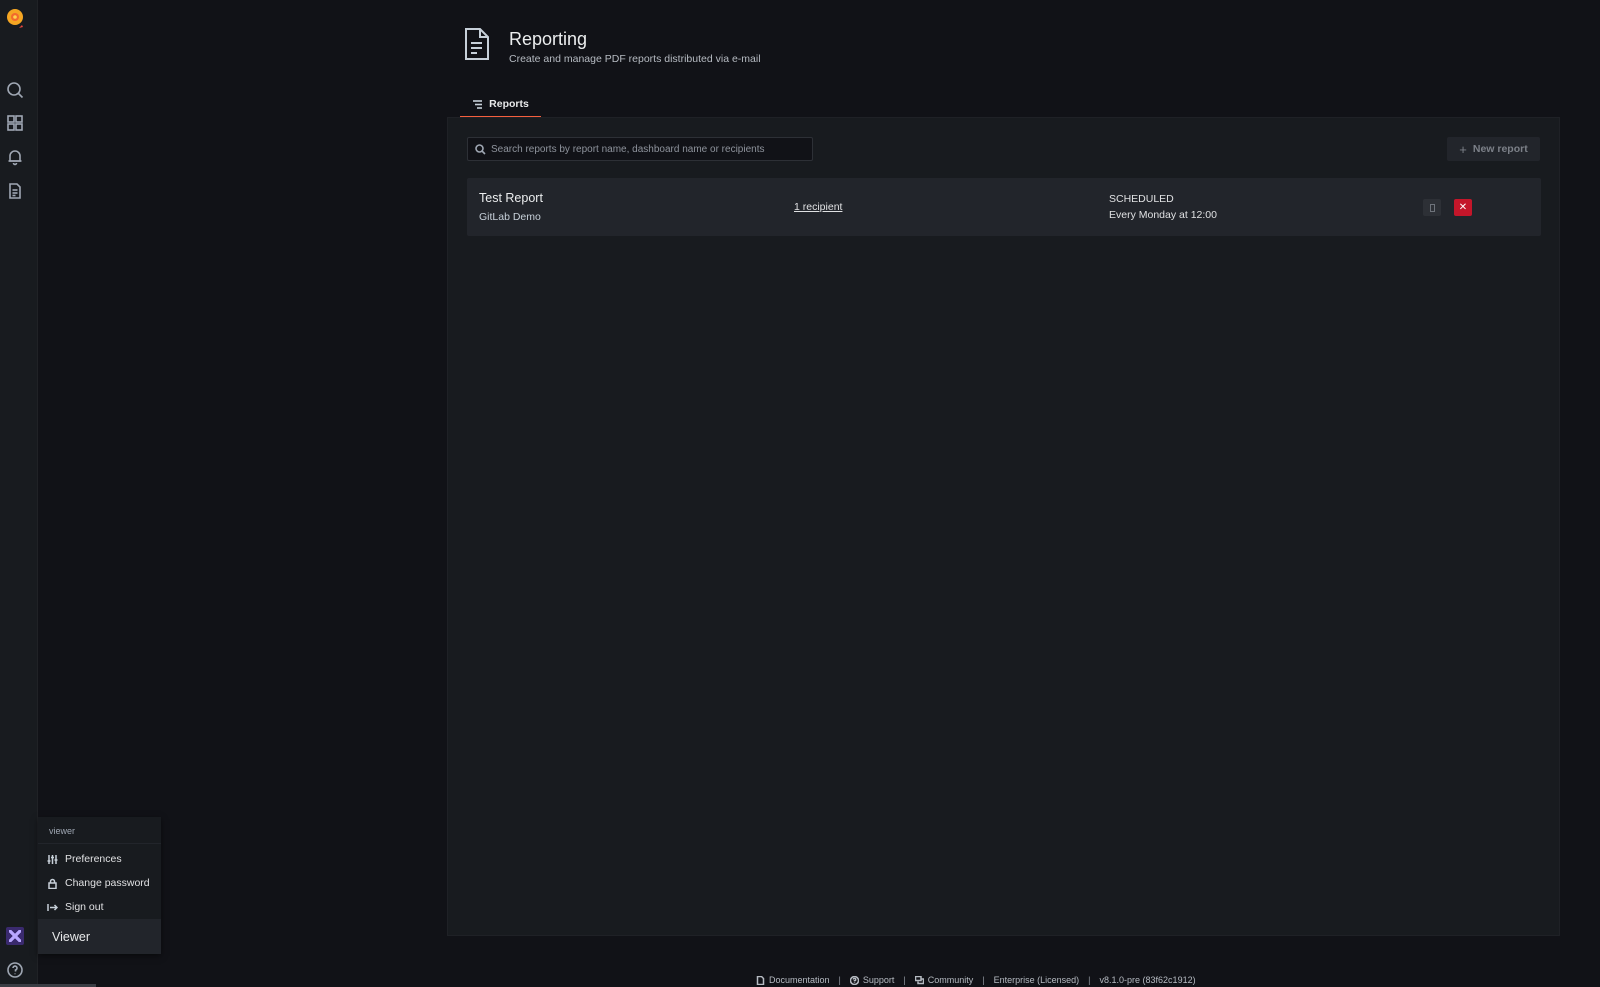 The image size is (1600, 987). I want to click on edit-icon, so click(1432, 207).